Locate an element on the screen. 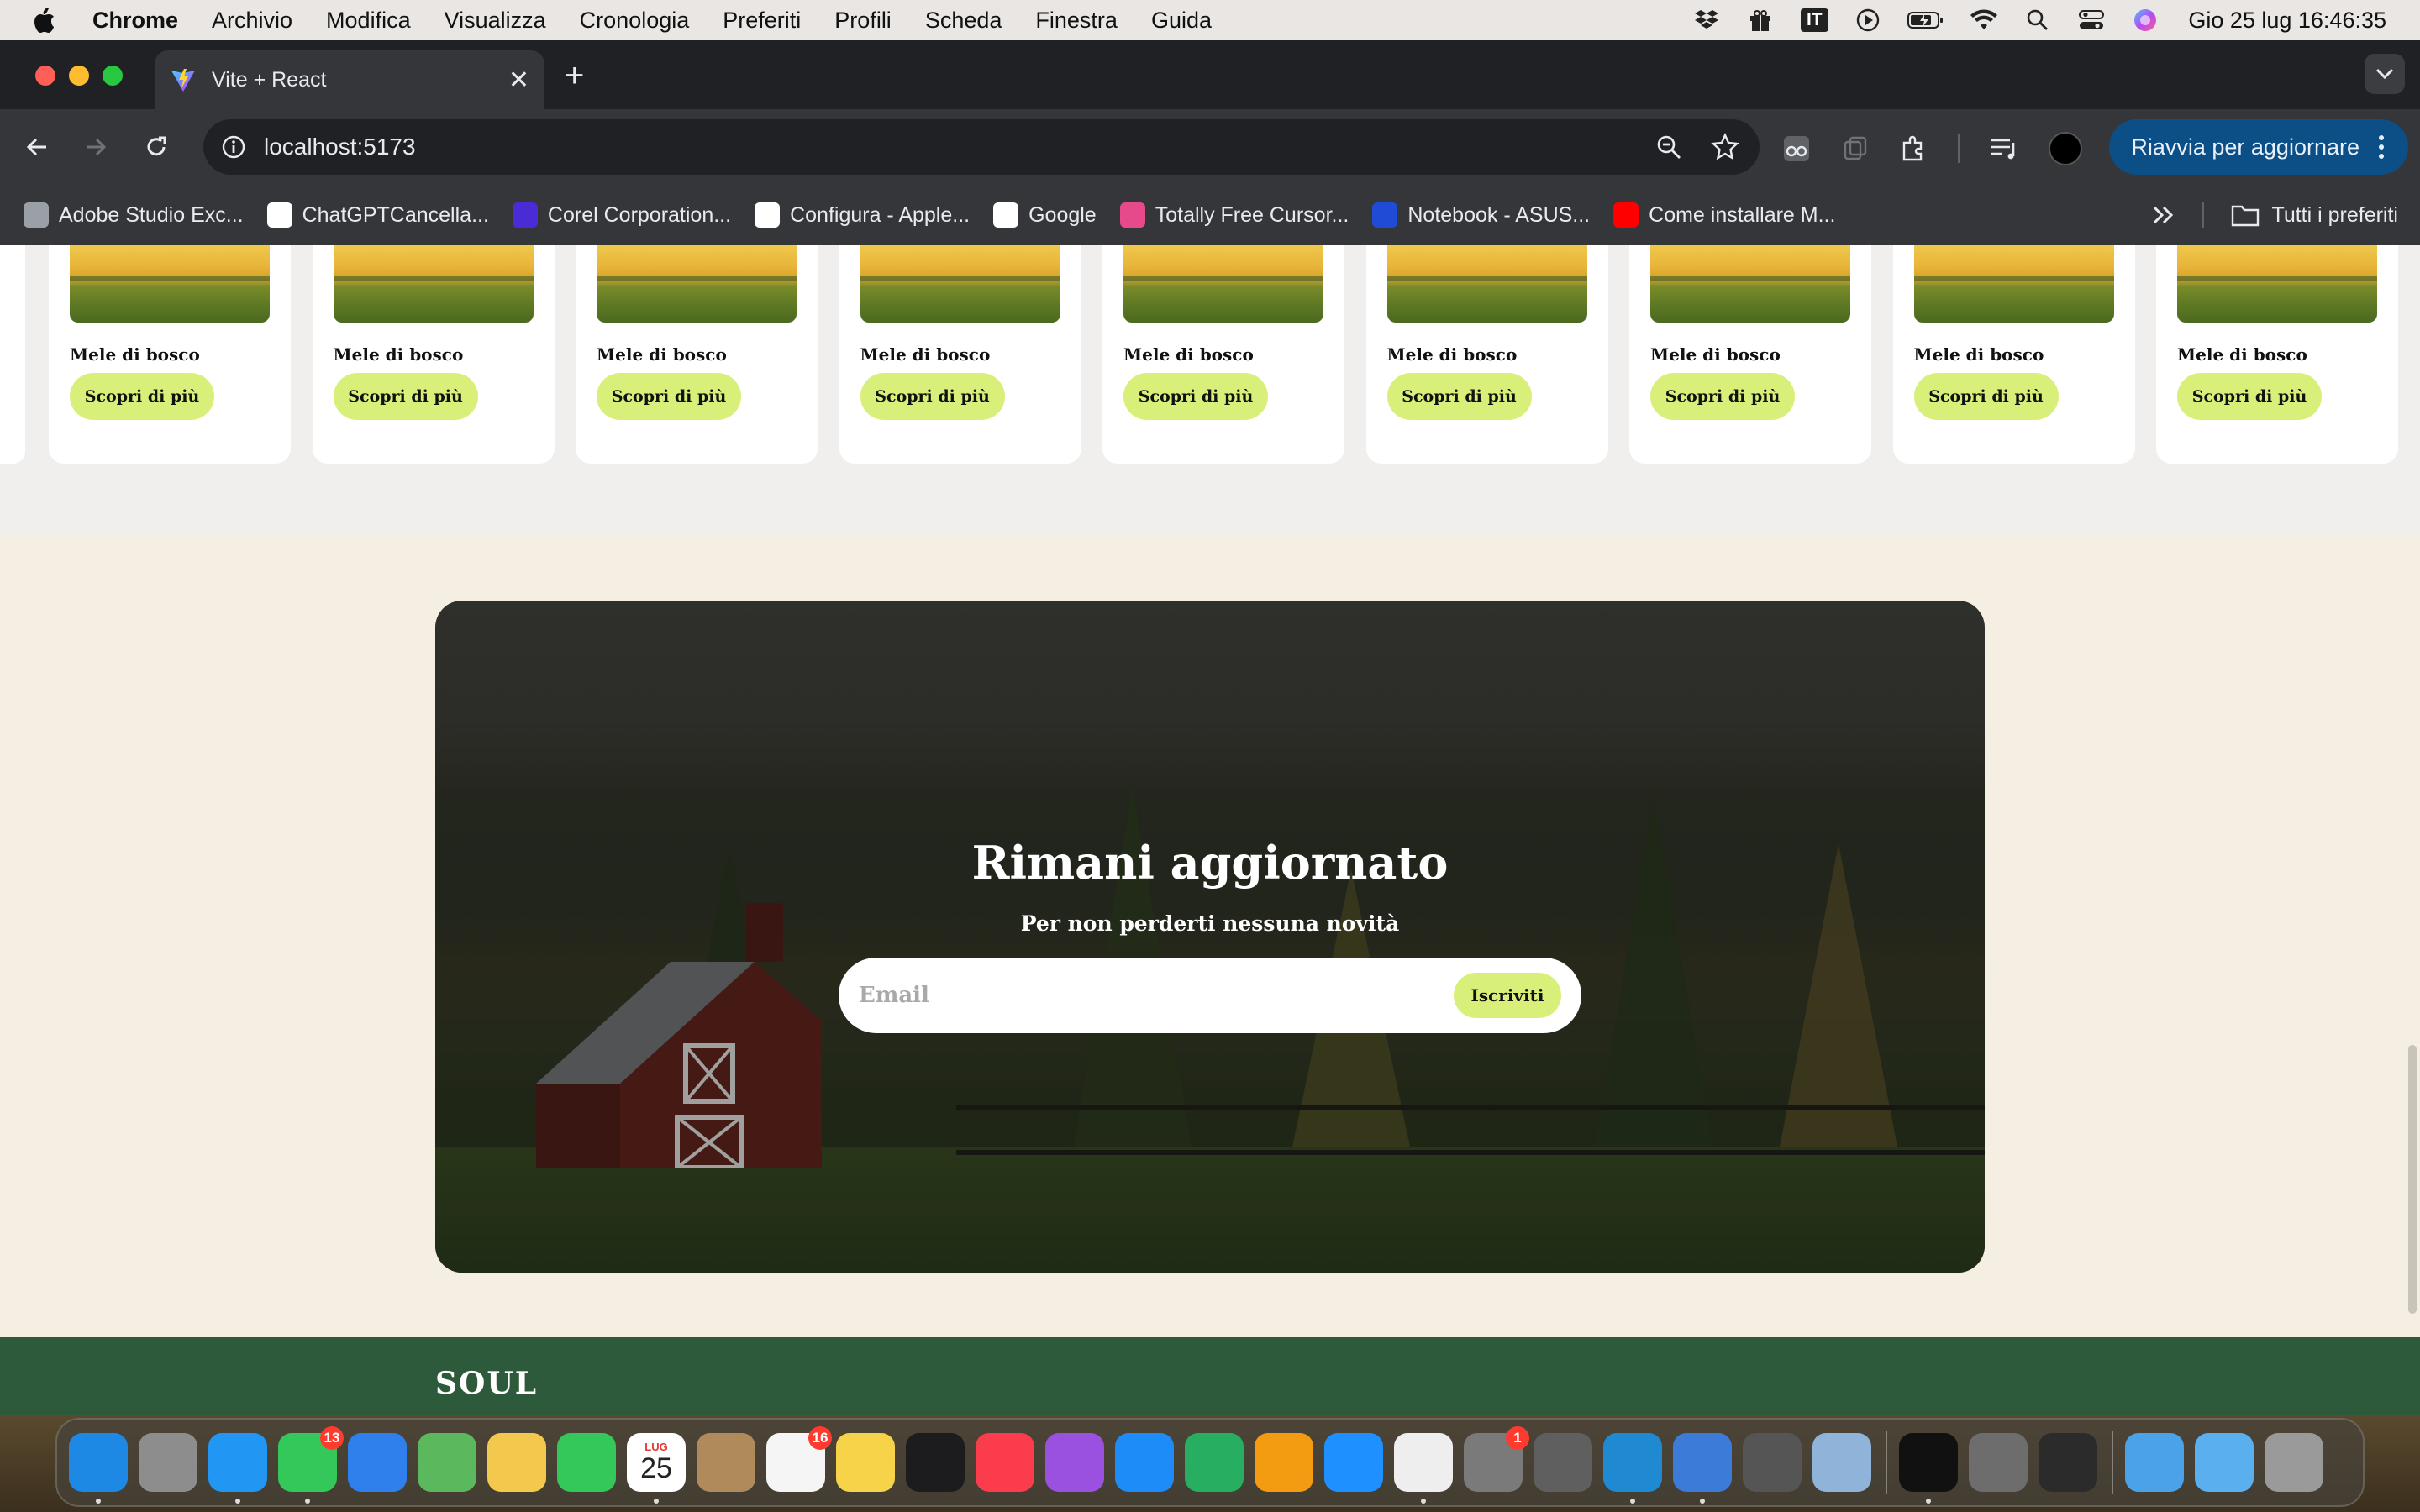  play-icon is located at coordinates (1868, 20).